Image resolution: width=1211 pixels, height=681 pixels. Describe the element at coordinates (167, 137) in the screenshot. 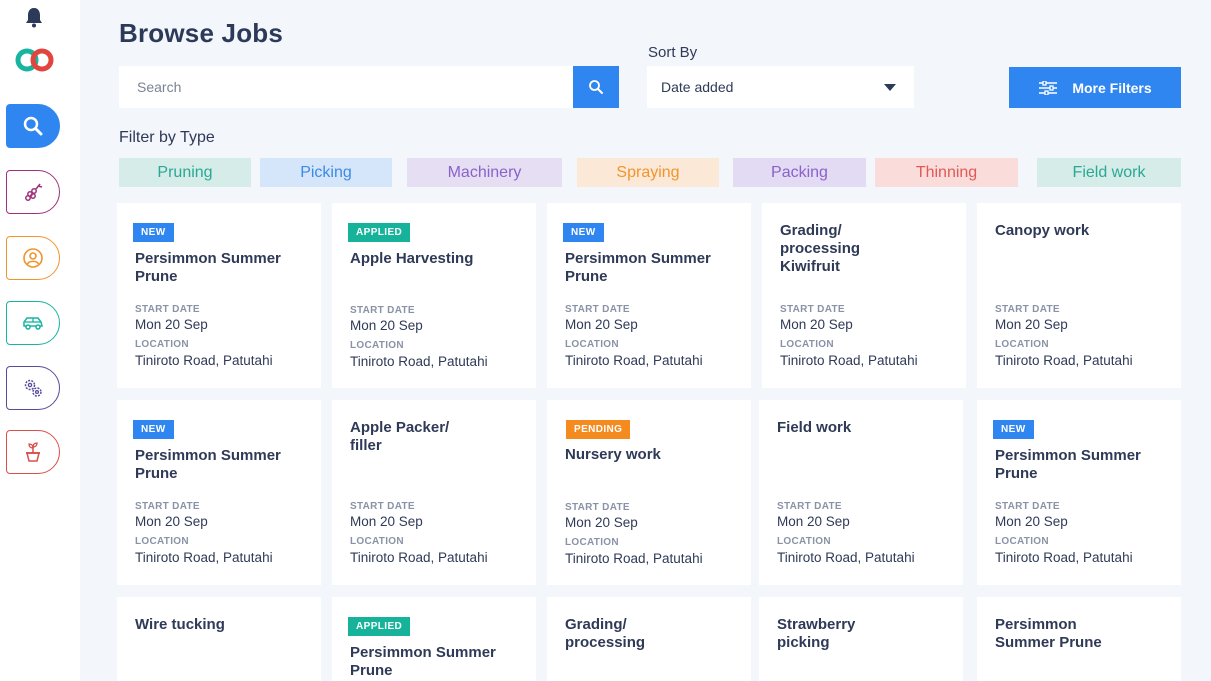

I see `filter-by-type-heading: Filter by Type` at that location.